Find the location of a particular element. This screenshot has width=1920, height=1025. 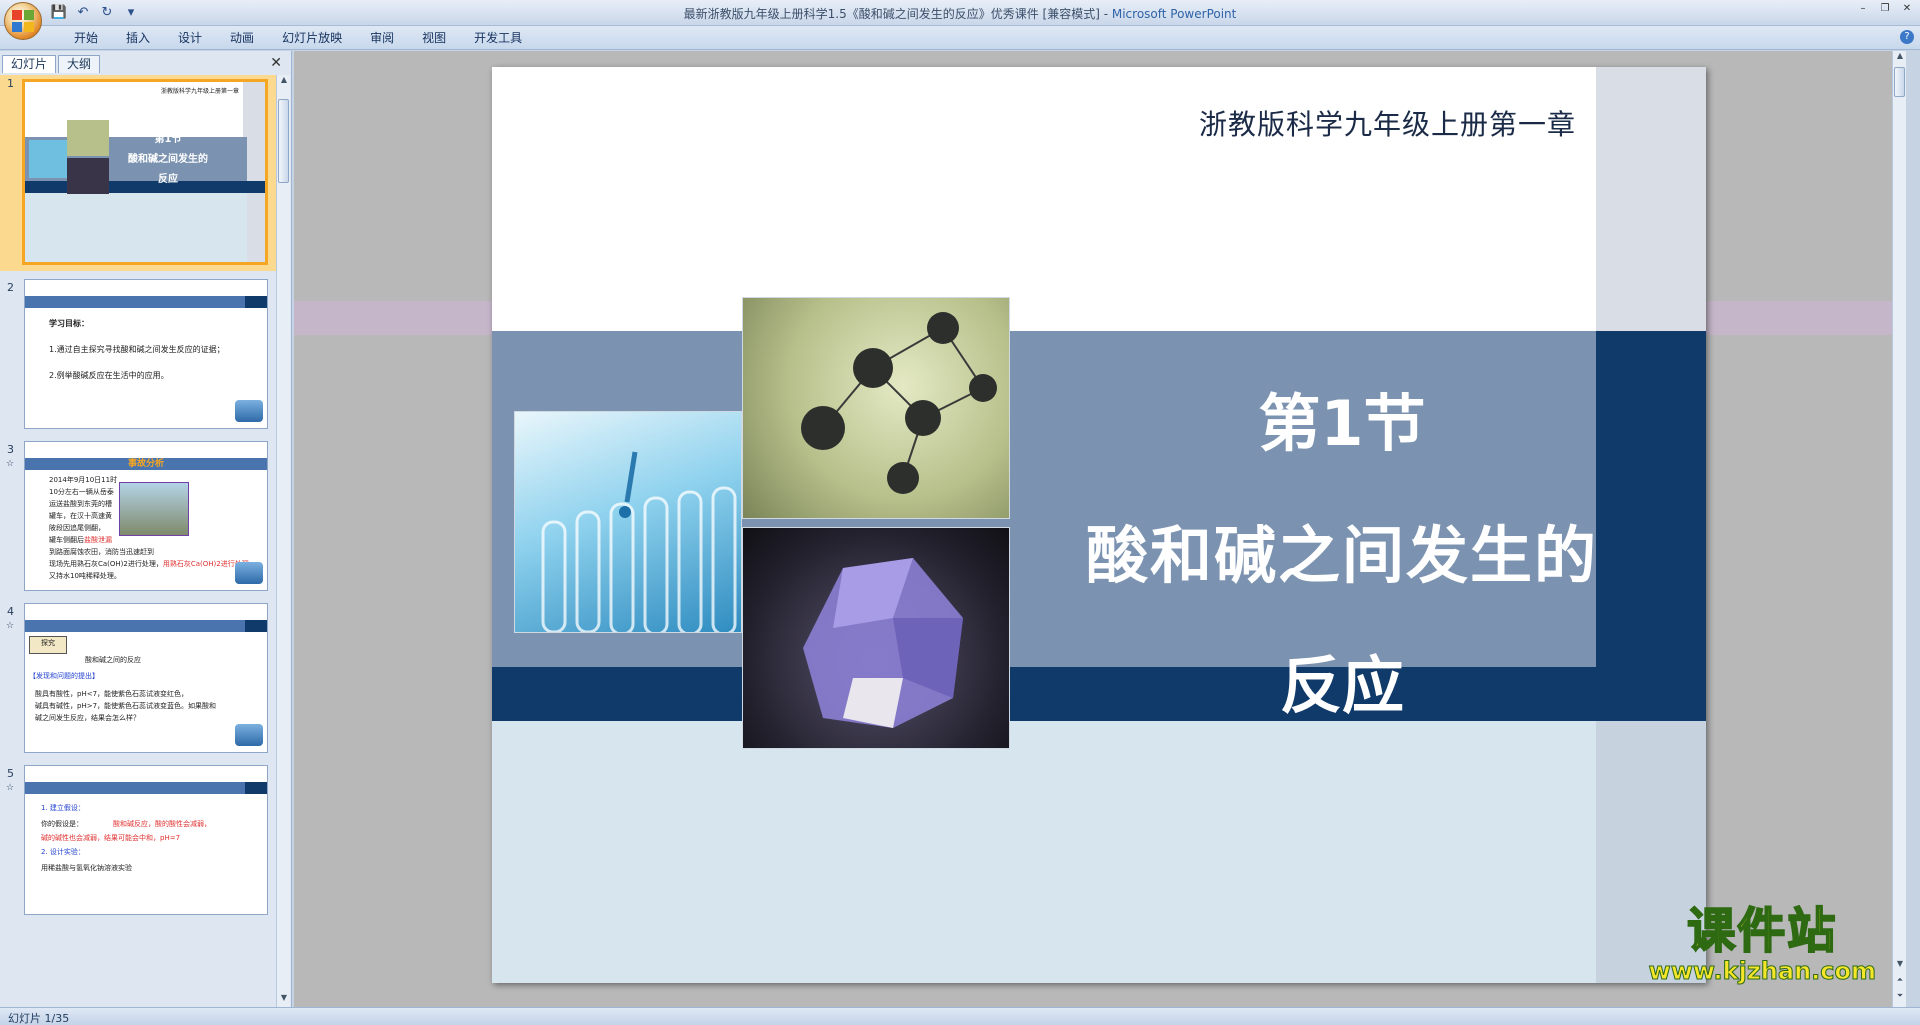

thumb-header: 浙教版科学九年级上册第一章 is located at coordinates (199, 91).